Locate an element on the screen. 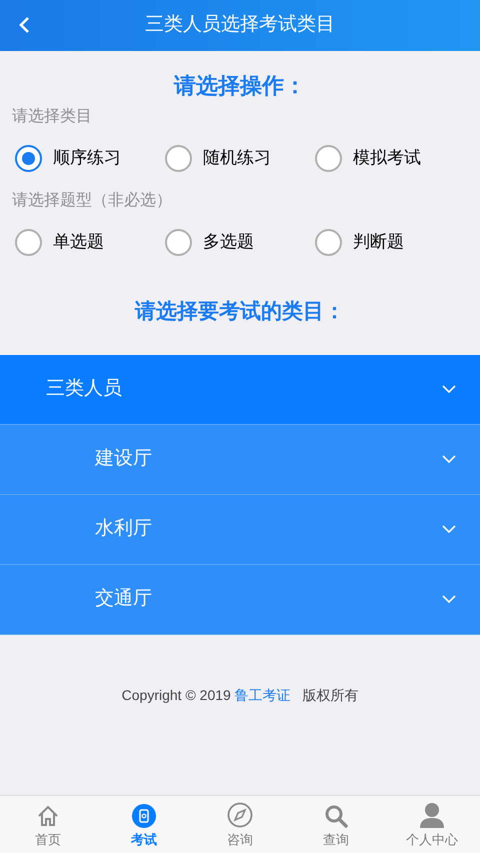 This screenshot has width=480, height=853. radio-option: 模拟考试 is located at coordinates (390, 158).